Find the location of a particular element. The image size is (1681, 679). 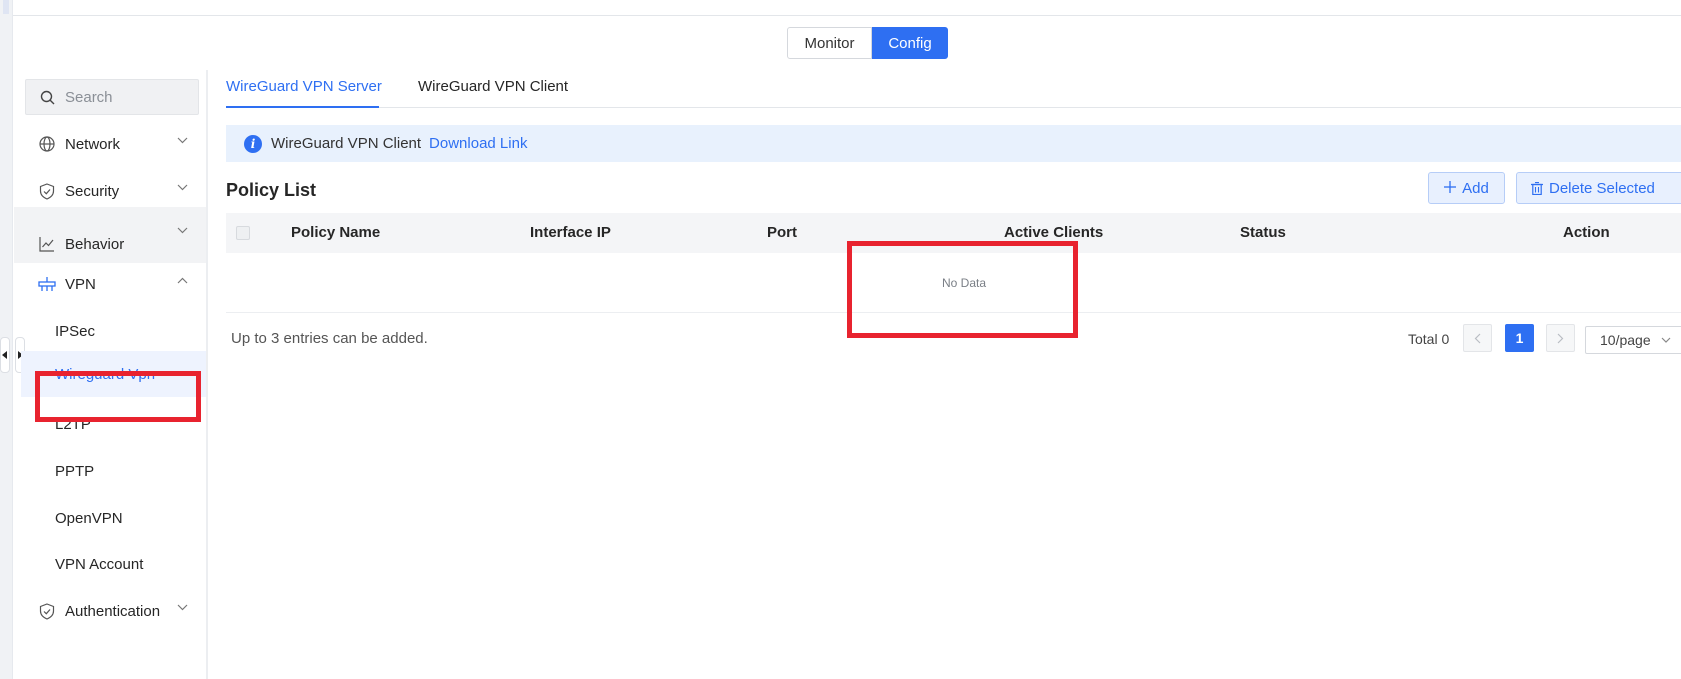

sidebar-item-authentication: Authentication is located at coordinates (110, 611).